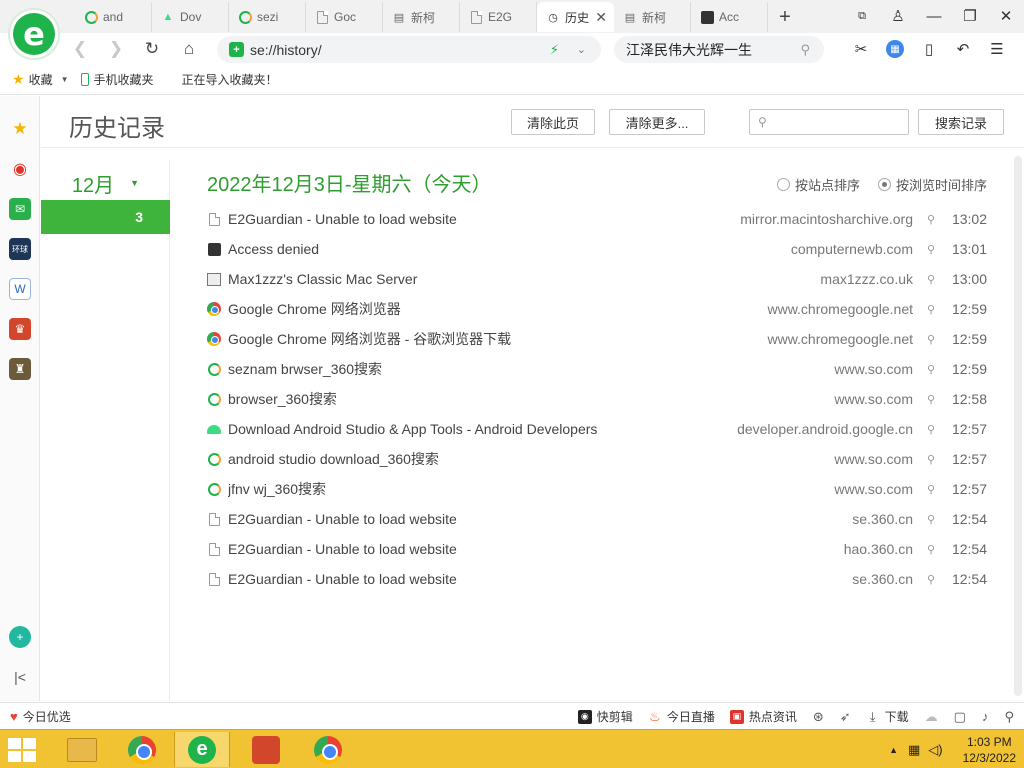 This screenshot has height=768, width=1024. Describe the element at coordinates (20, 677) in the screenshot. I see `collapse-sidebar-icon: |<` at that location.